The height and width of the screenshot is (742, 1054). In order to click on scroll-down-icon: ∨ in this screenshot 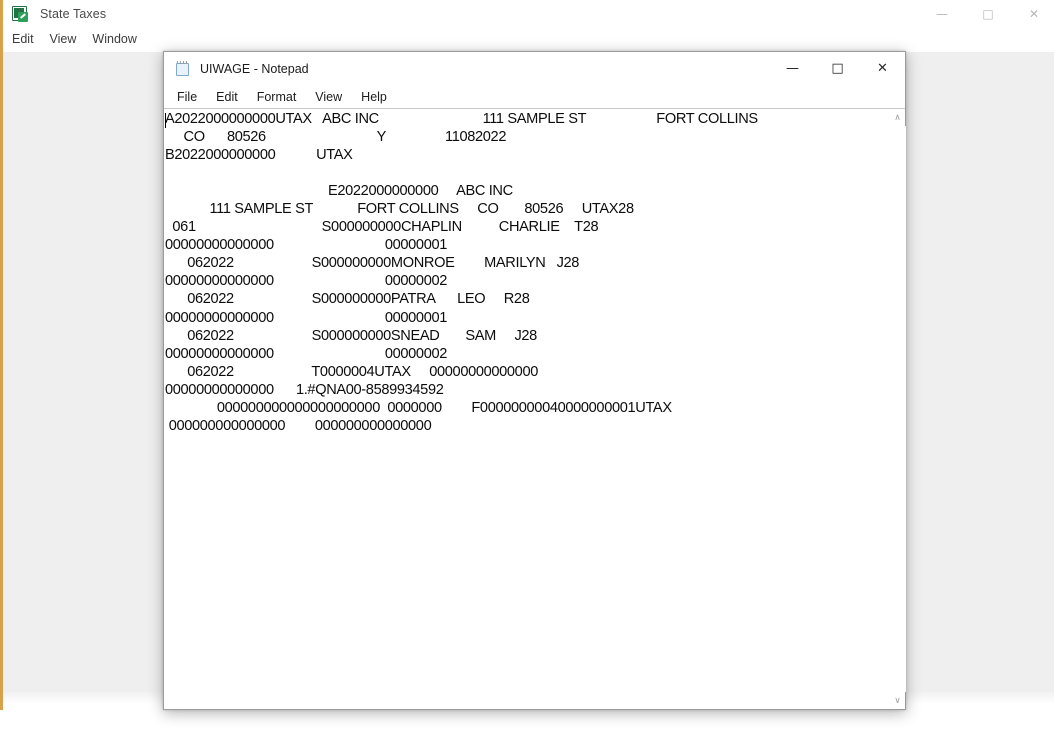, I will do `click(897, 700)`.